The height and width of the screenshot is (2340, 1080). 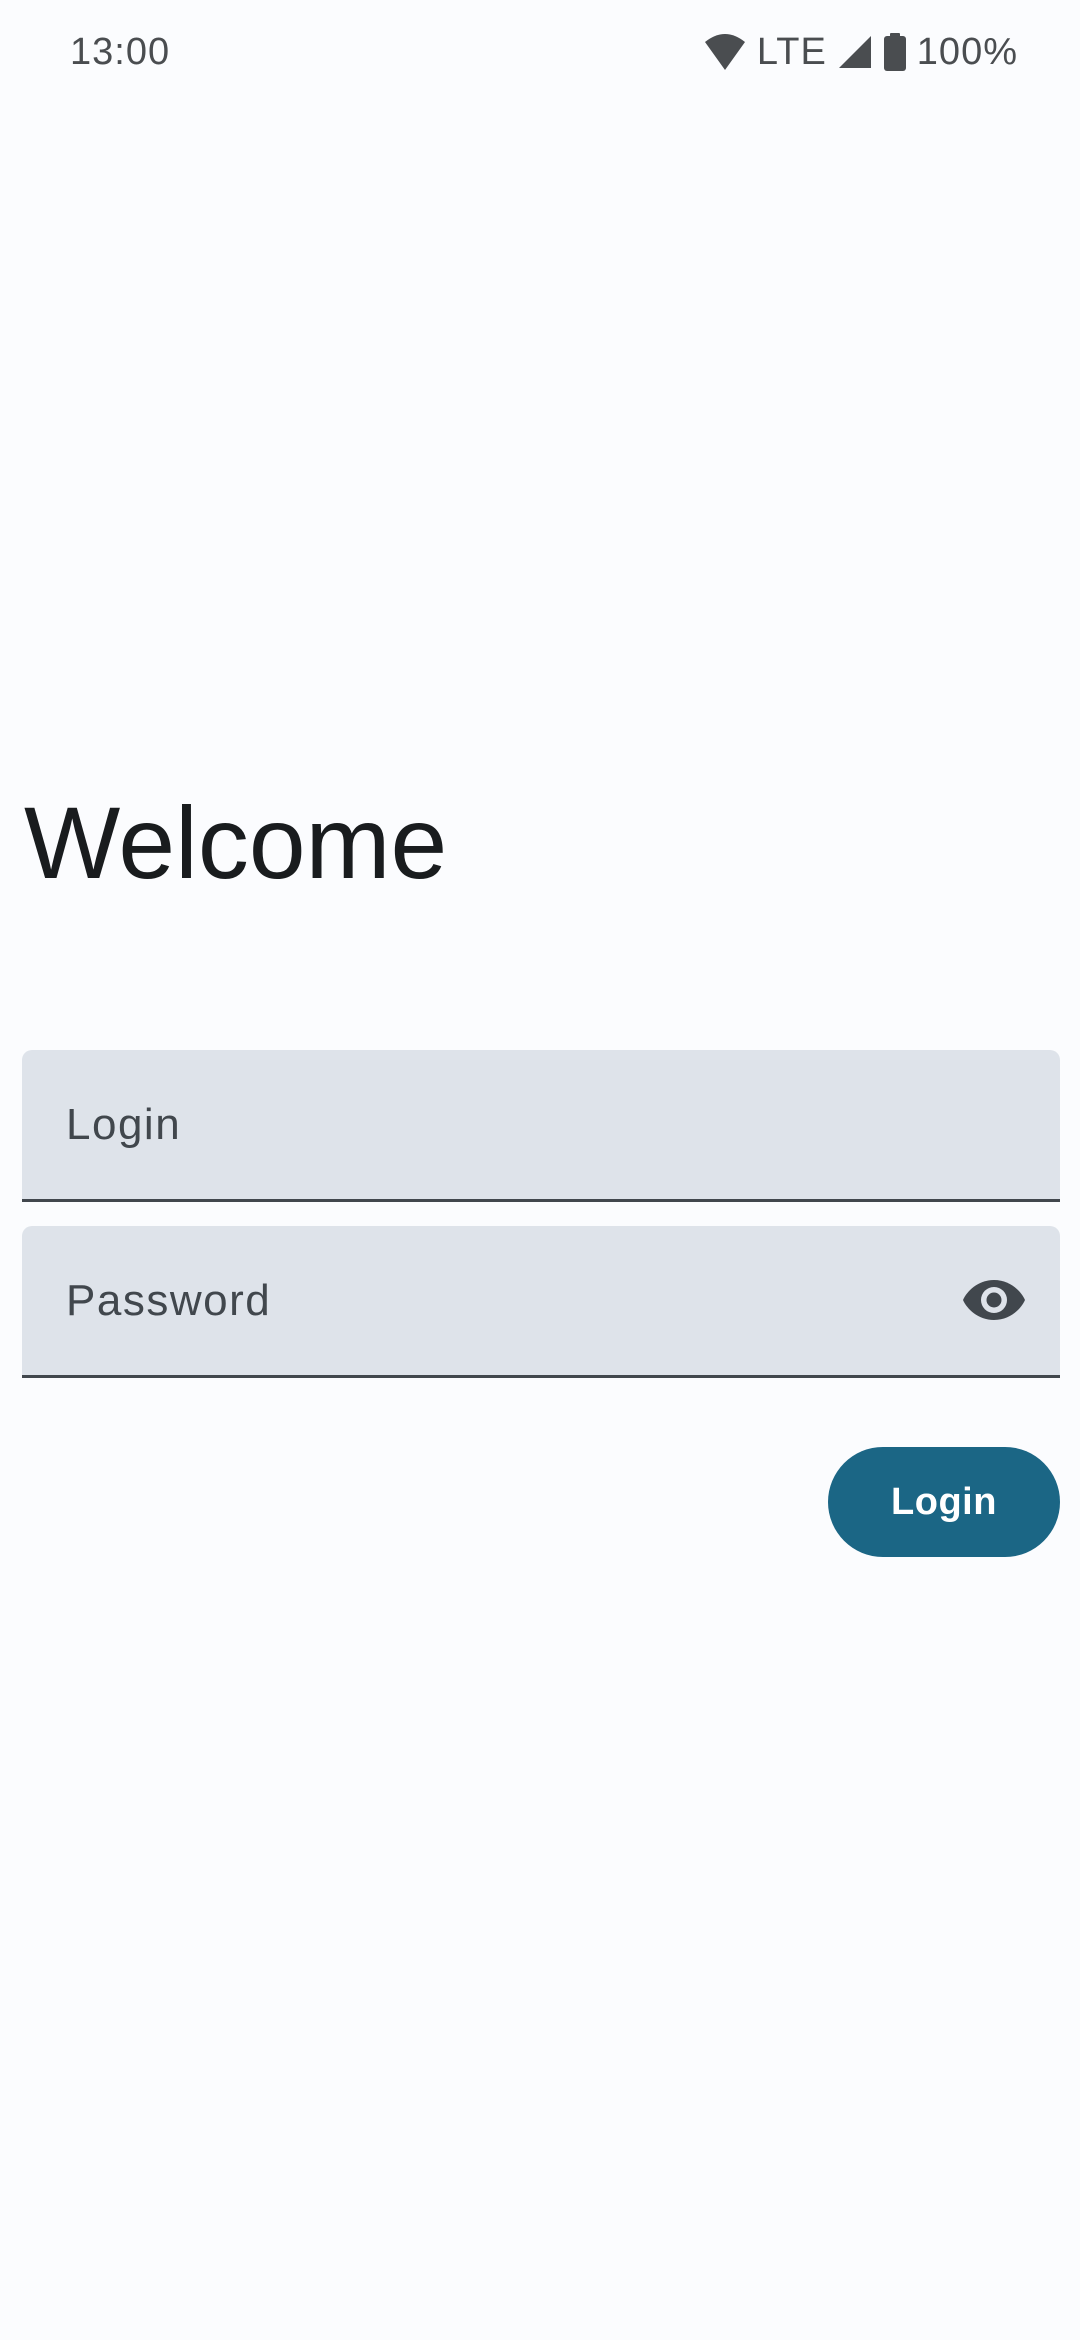 I want to click on status-time: 13:00, so click(x=120, y=52).